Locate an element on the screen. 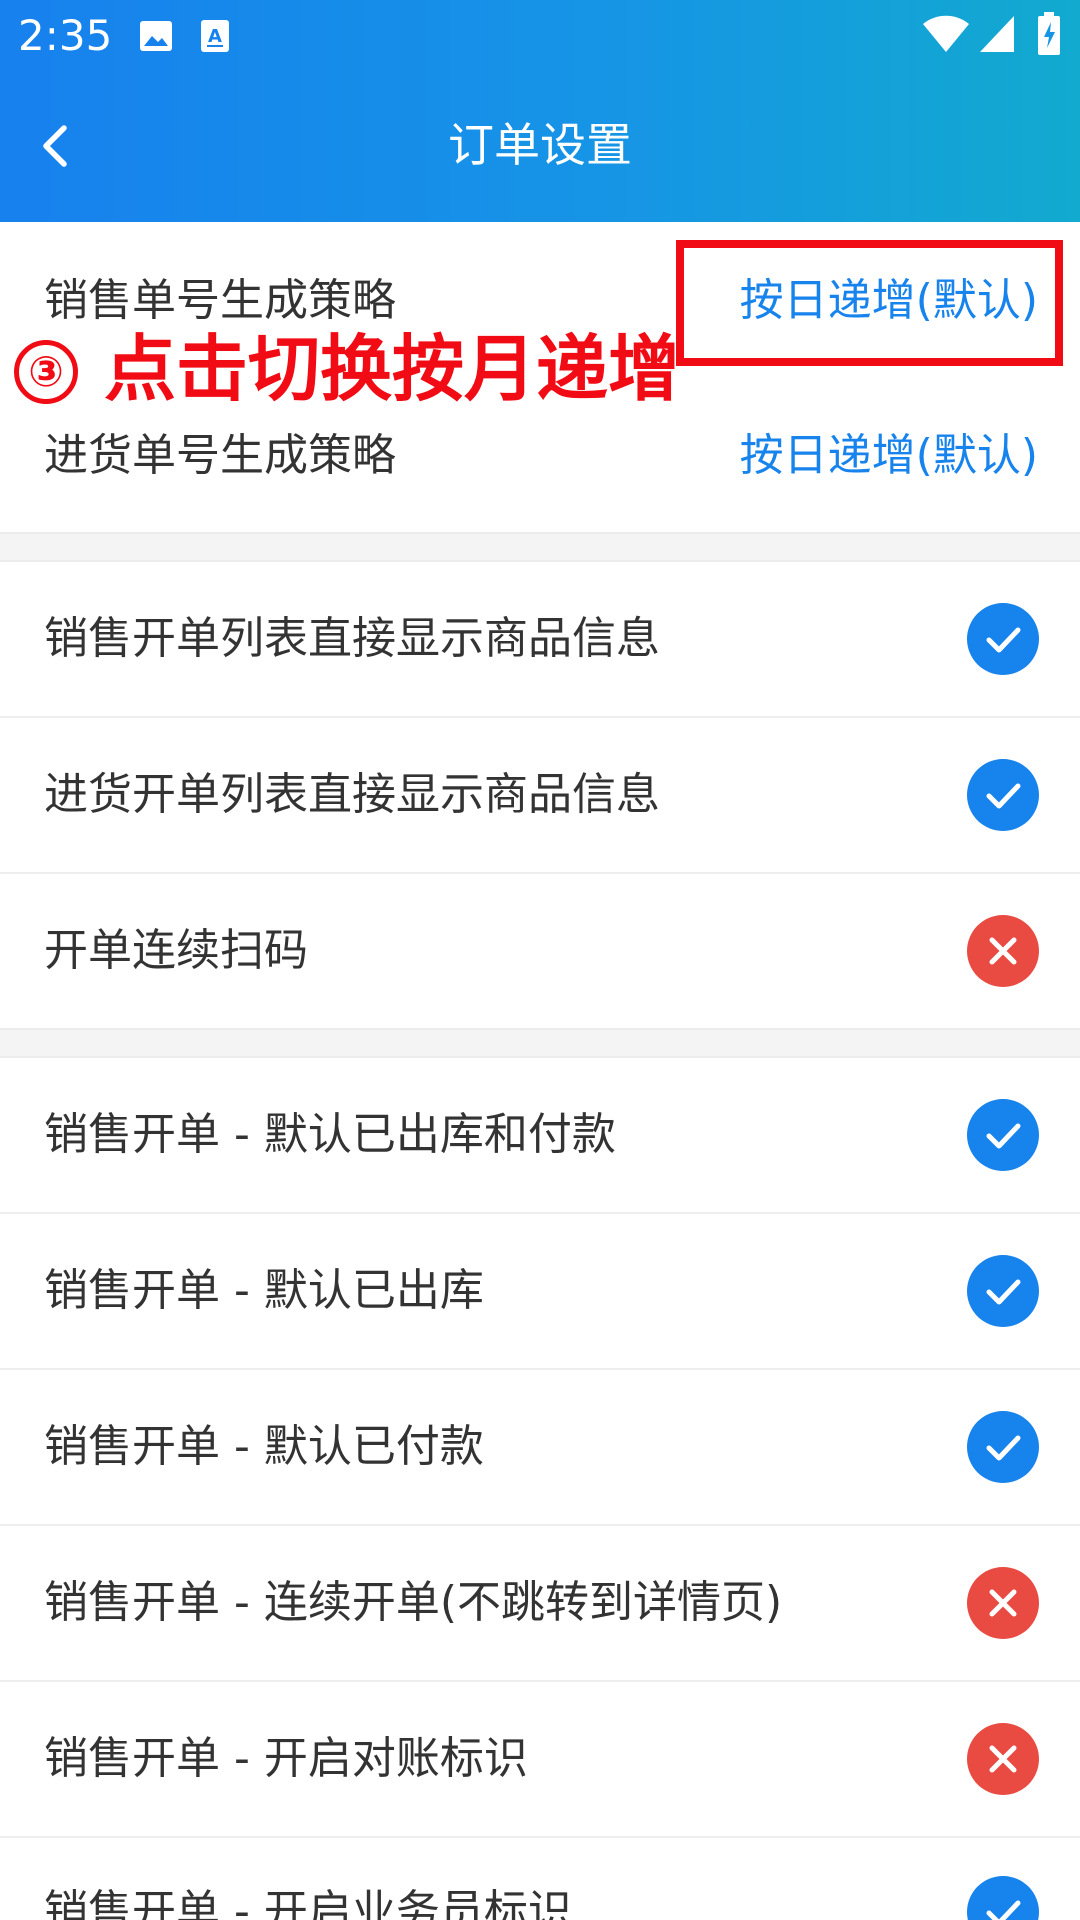  status-bar: 2:35 A is located at coordinates (540, 36).